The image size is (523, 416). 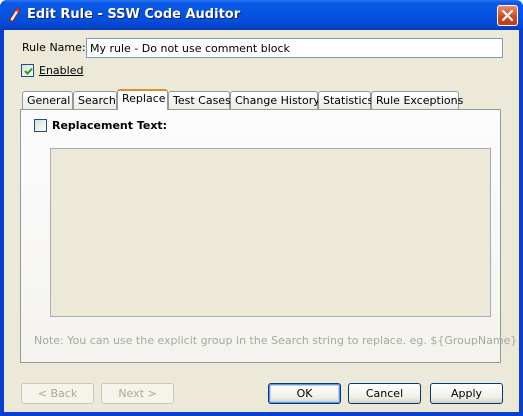 What do you see at coordinates (40, 125) in the screenshot?
I see `replacement-text-checkbox` at bounding box center [40, 125].